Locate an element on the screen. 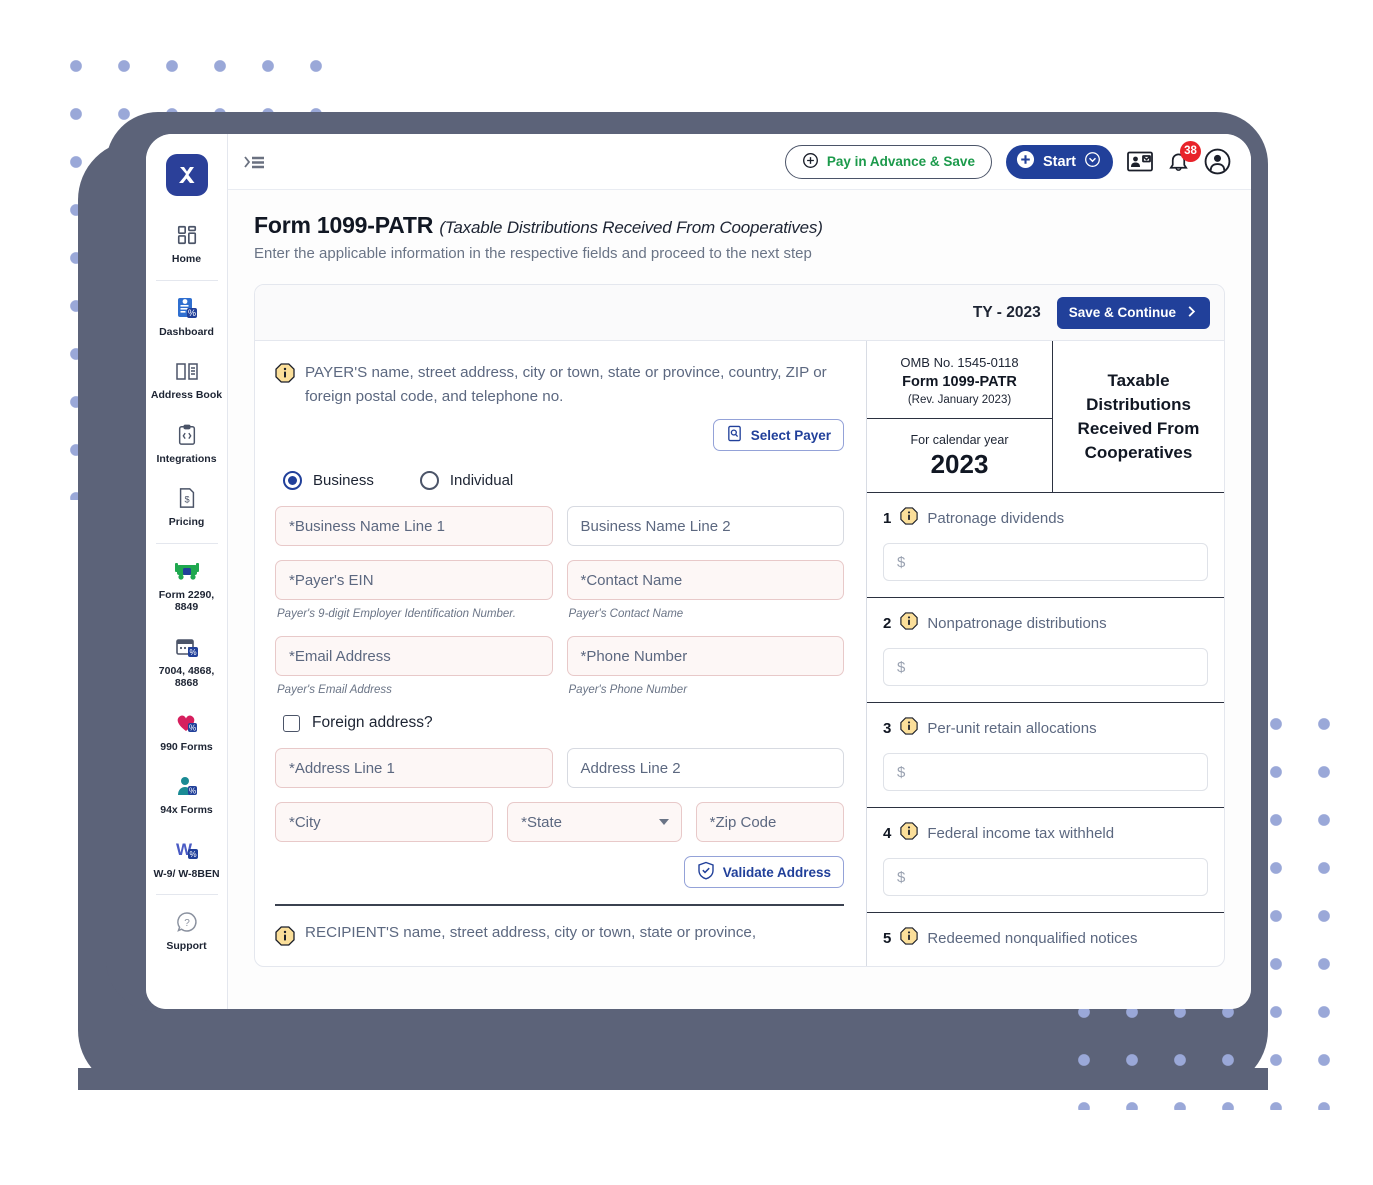 The image size is (1373, 1185). state-select: *State is located at coordinates (594, 822).